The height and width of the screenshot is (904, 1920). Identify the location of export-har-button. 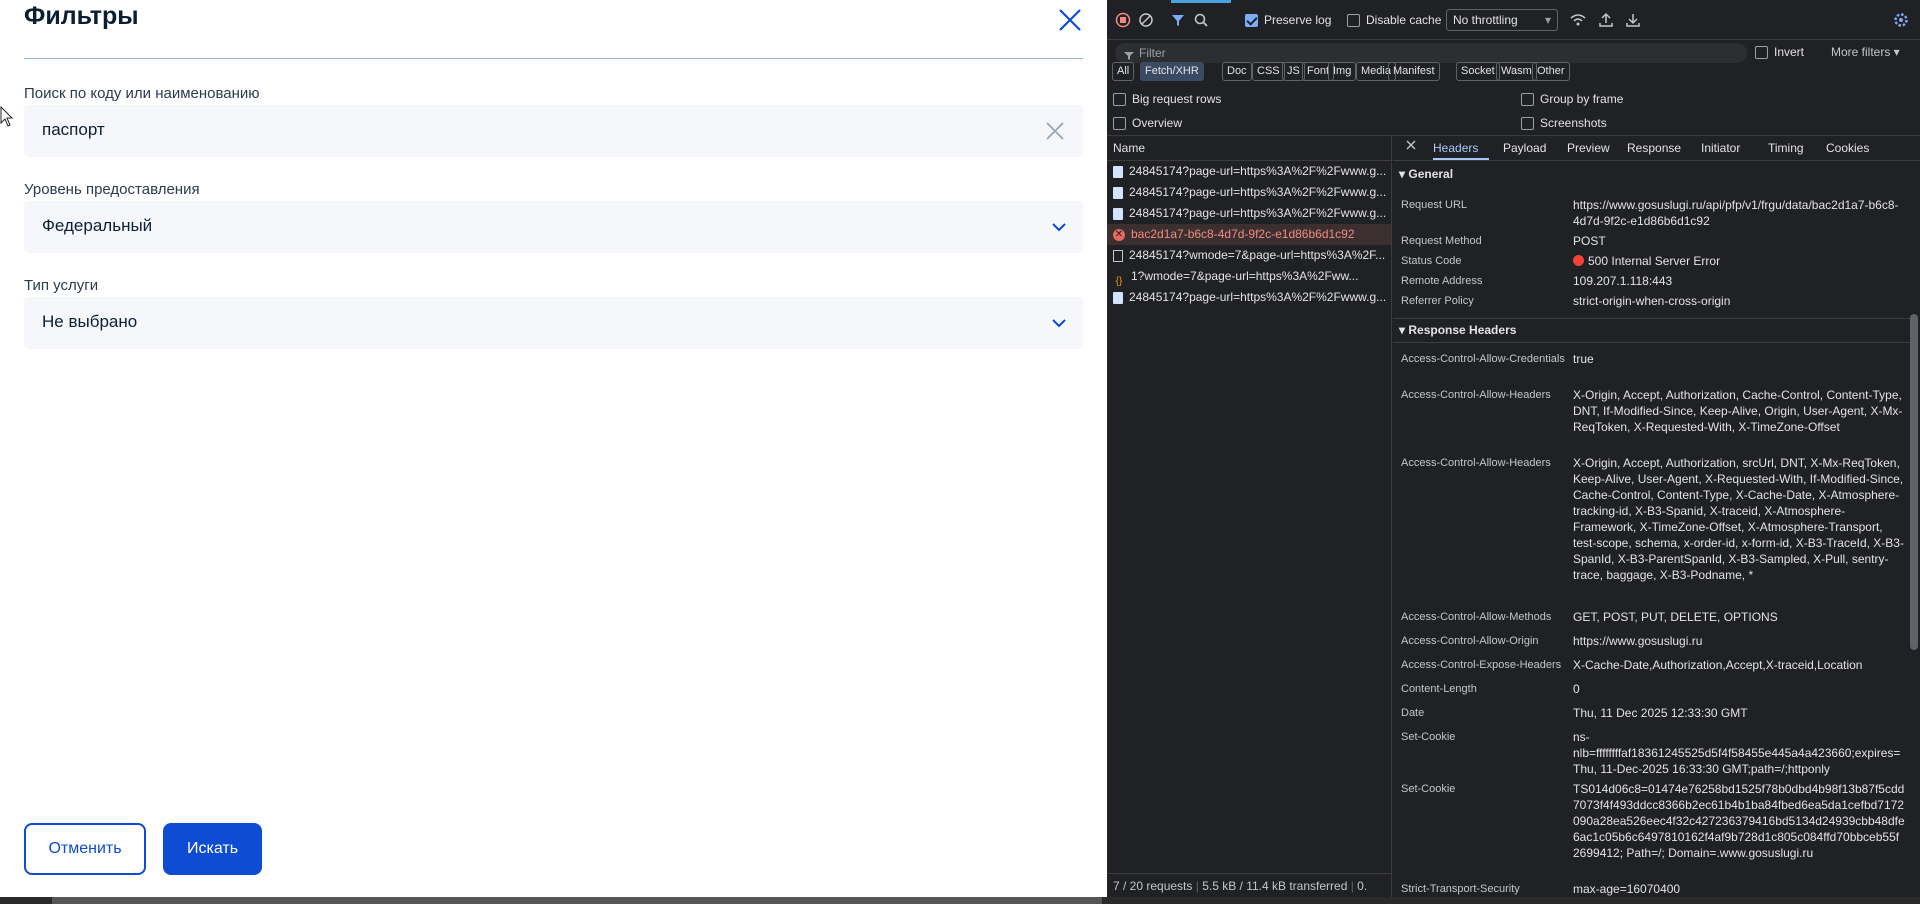
(1633, 20).